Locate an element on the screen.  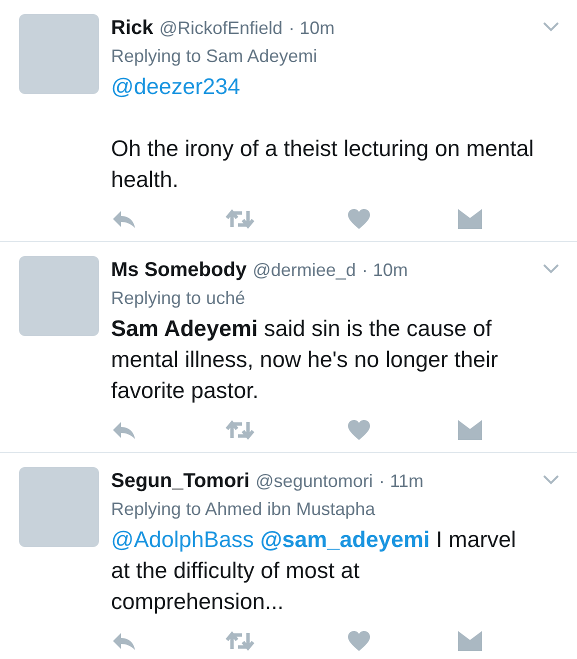
user-name: Rick is located at coordinates (132, 28).